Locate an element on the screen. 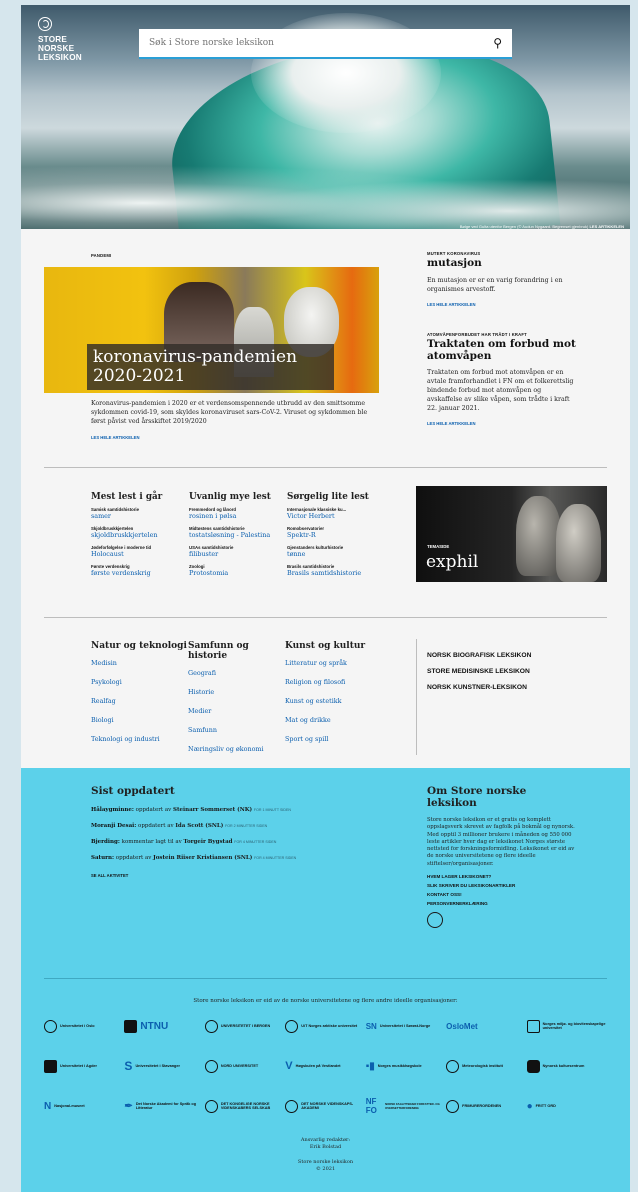  owner-logo: SN Universitetet i Sørøst-Norge is located at coordinates (406, 1026).